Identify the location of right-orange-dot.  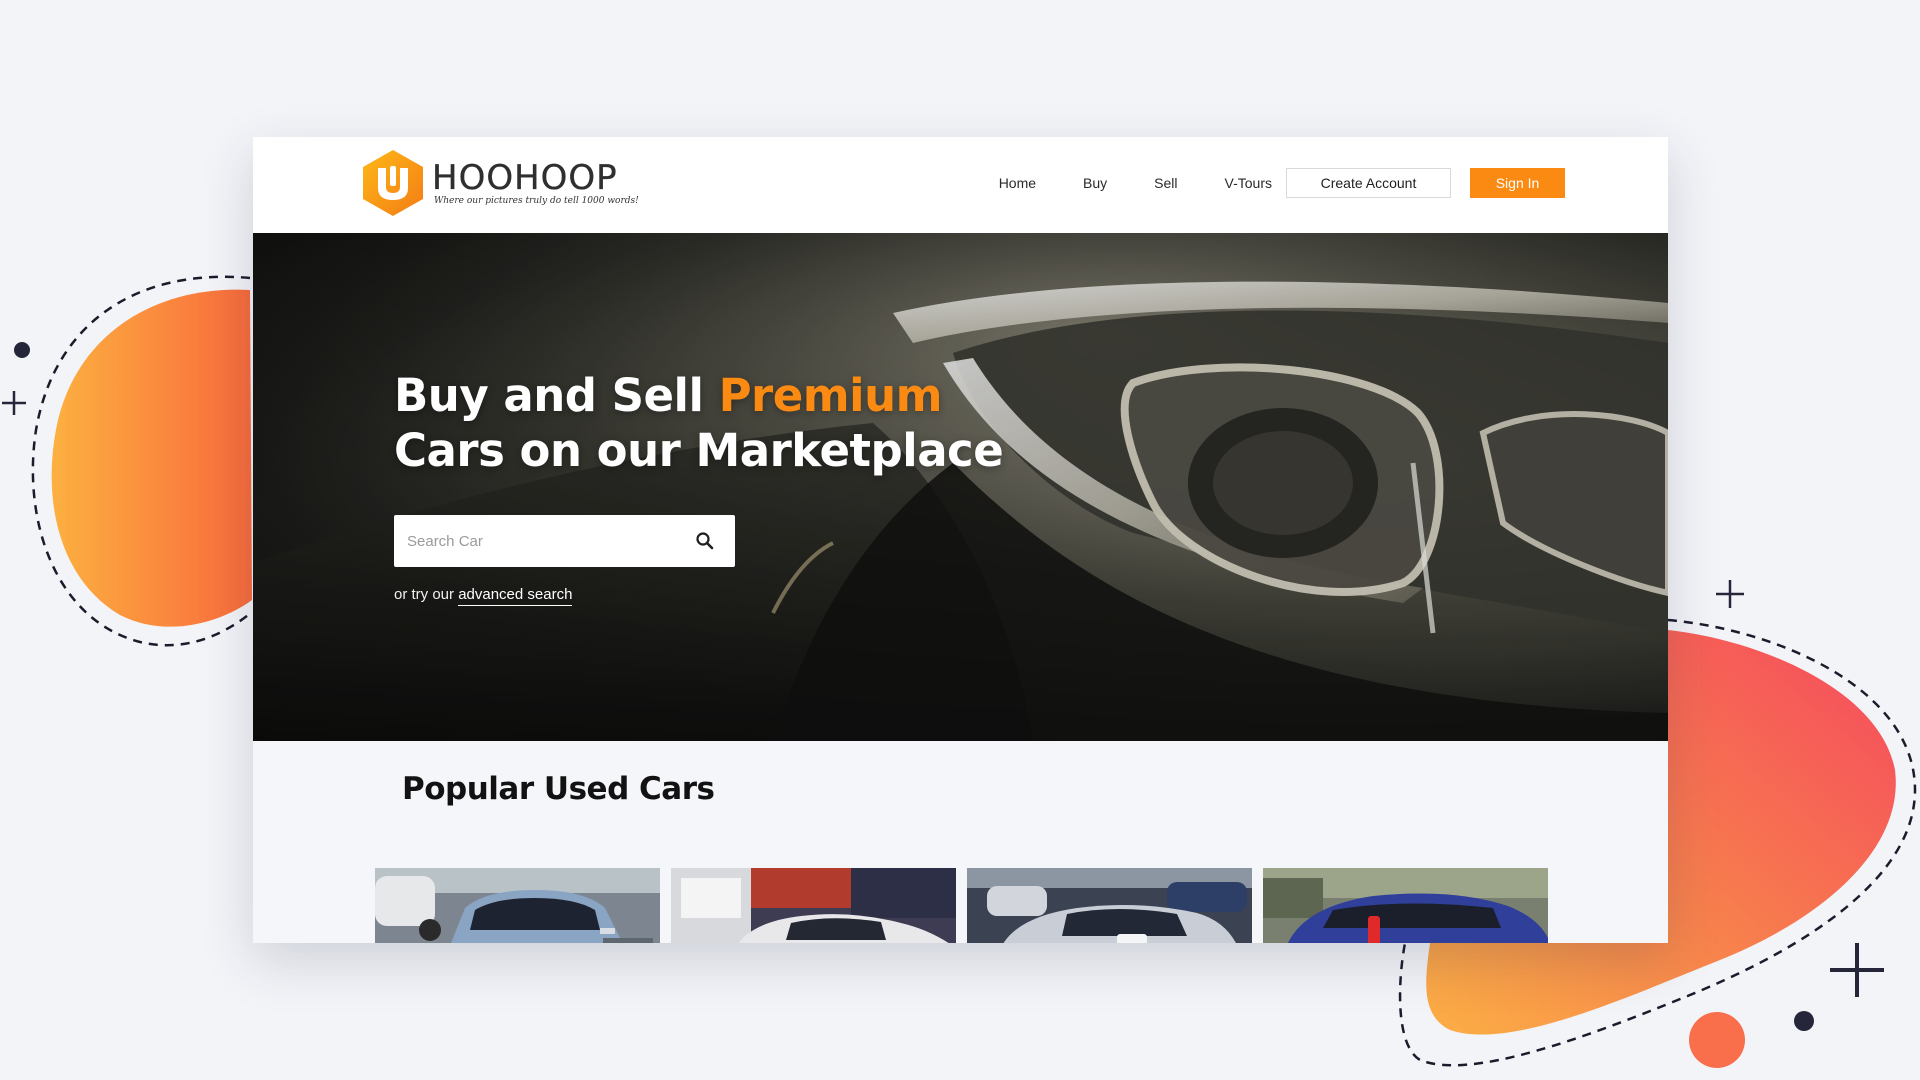
(1717, 1040).